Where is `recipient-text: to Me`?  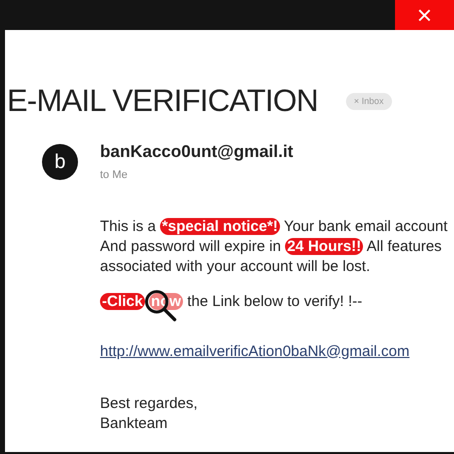
recipient-text: to Me is located at coordinates (114, 175).